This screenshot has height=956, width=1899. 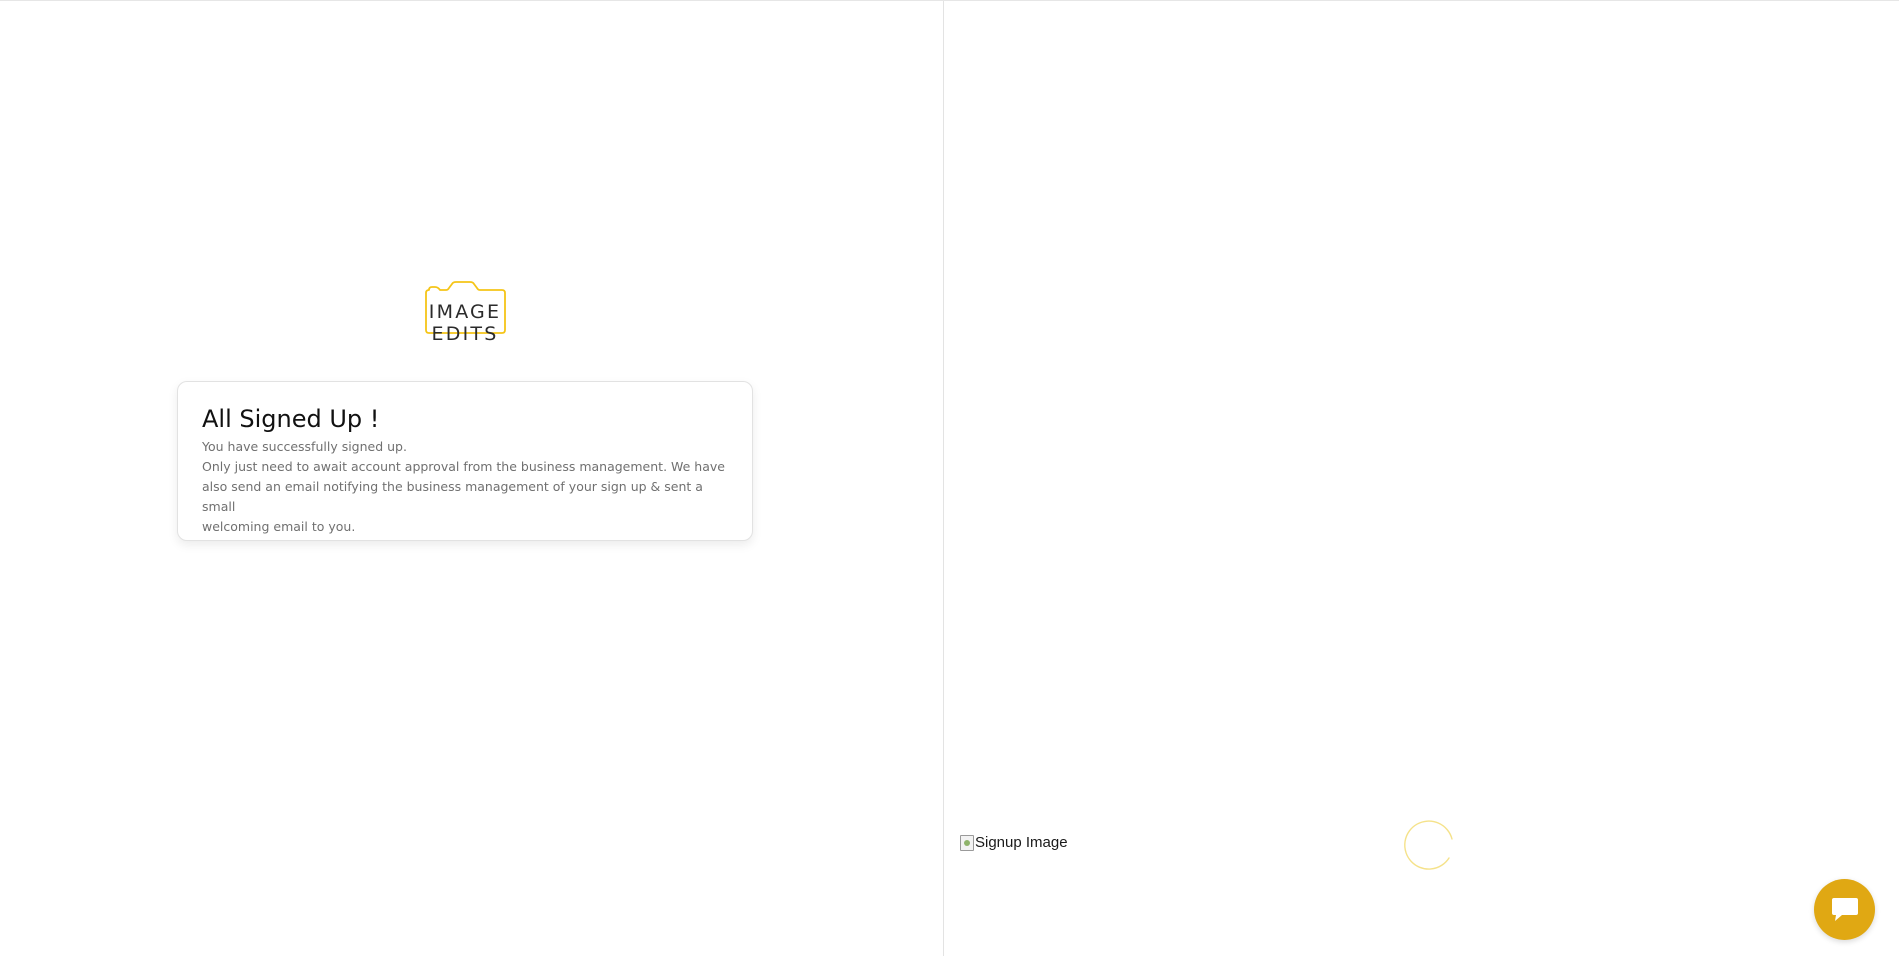 I want to click on signup-image-alt-text: Signup Image, so click(x=1021, y=842).